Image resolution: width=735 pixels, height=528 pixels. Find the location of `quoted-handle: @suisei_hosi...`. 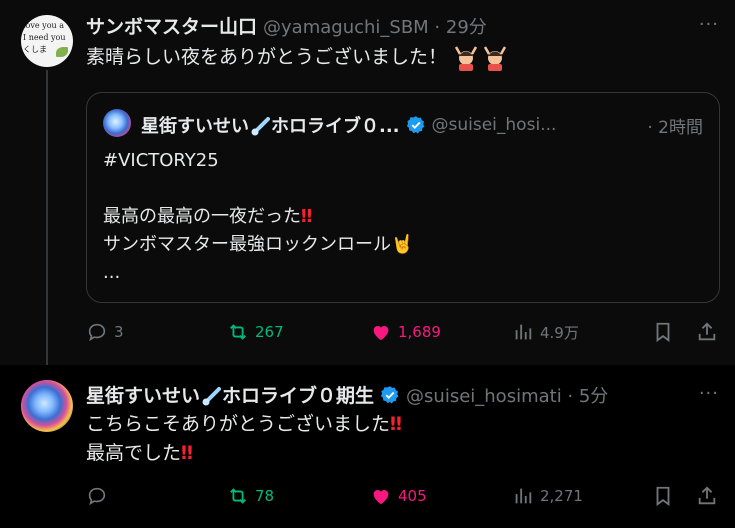

quoted-handle: @suisei_hosi... is located at coordinates (494, 125).